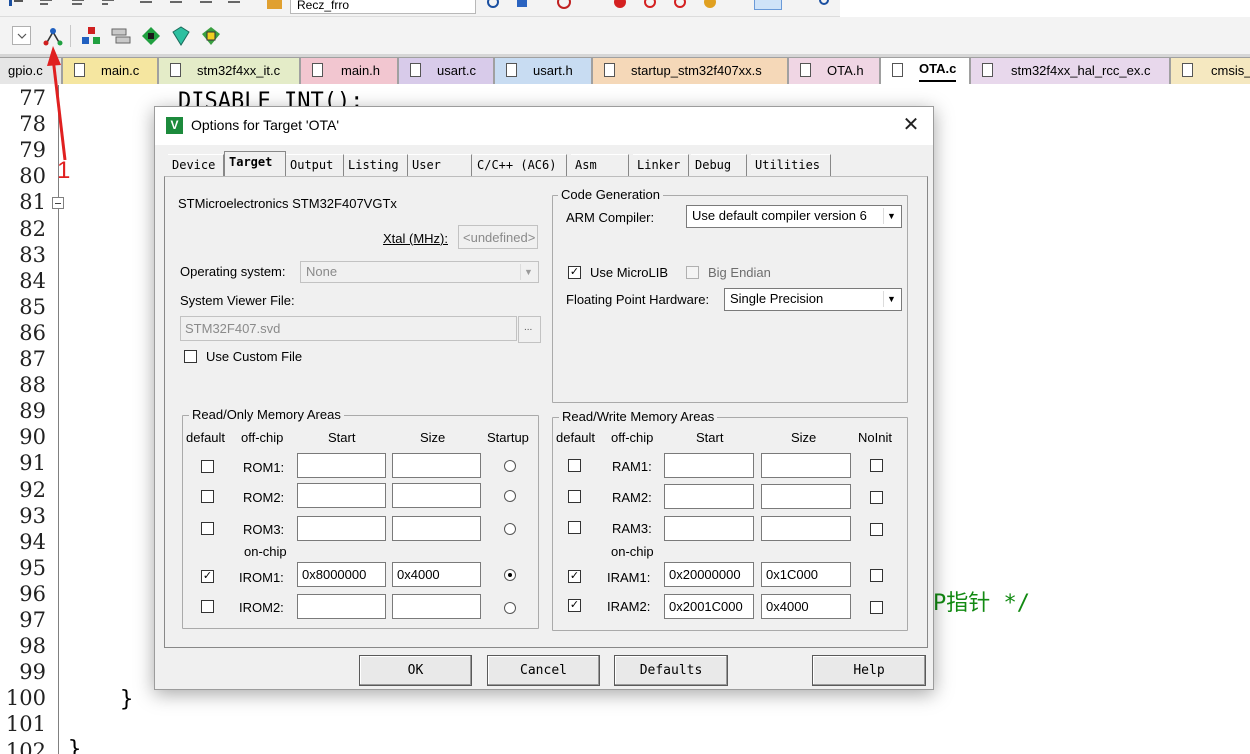 The height and width of the screenshot is (754, 1250). I want to click on fpu-select: Single Precision ▼, so click(813, 299).